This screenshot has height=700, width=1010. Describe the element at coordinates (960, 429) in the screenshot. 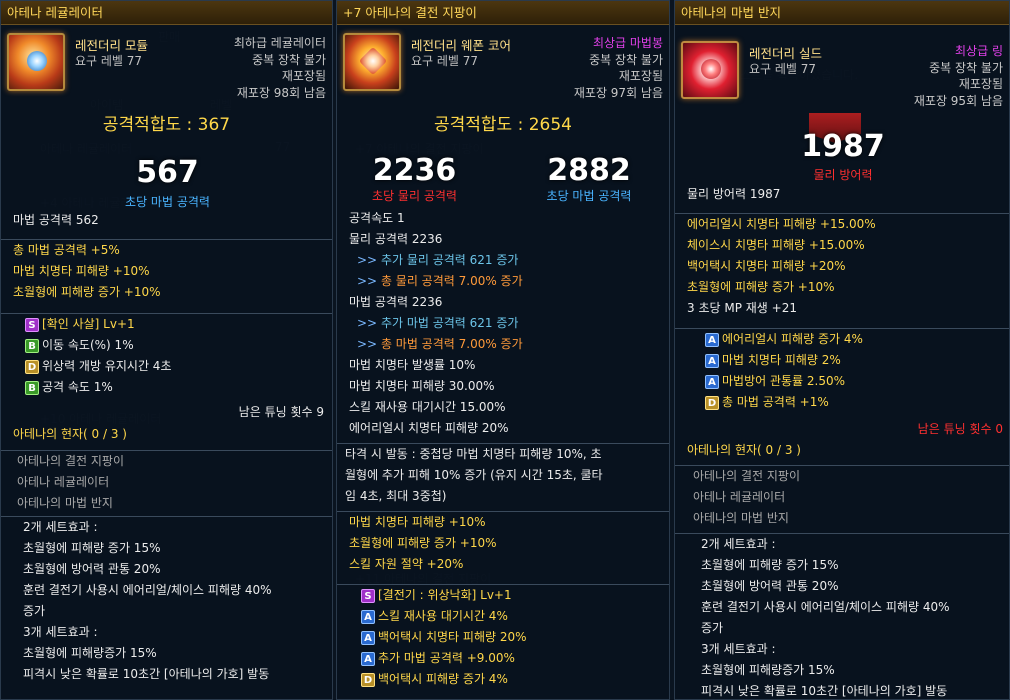

I see `tuning-remaining: 남은 튜닝 횟수 0` at that location.